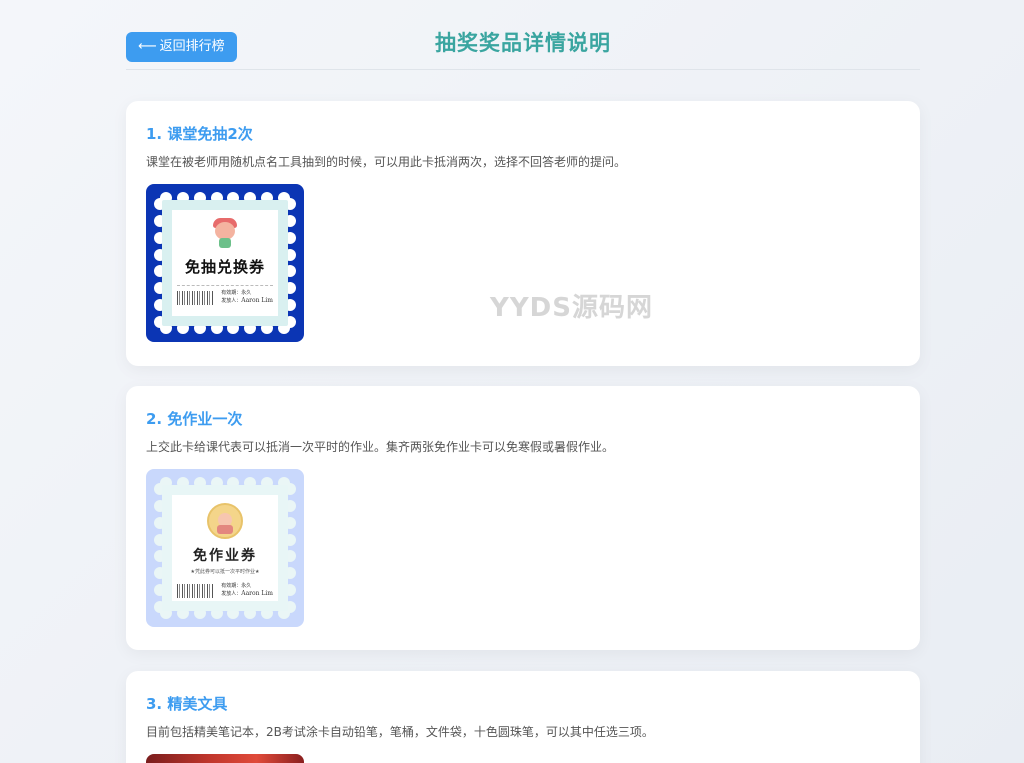 The height and width of the screenshot is (763, 1024). Describe the element at coordinates (571, 308) in the screenshot. I see `watermark: YYDS源码网` at that location.